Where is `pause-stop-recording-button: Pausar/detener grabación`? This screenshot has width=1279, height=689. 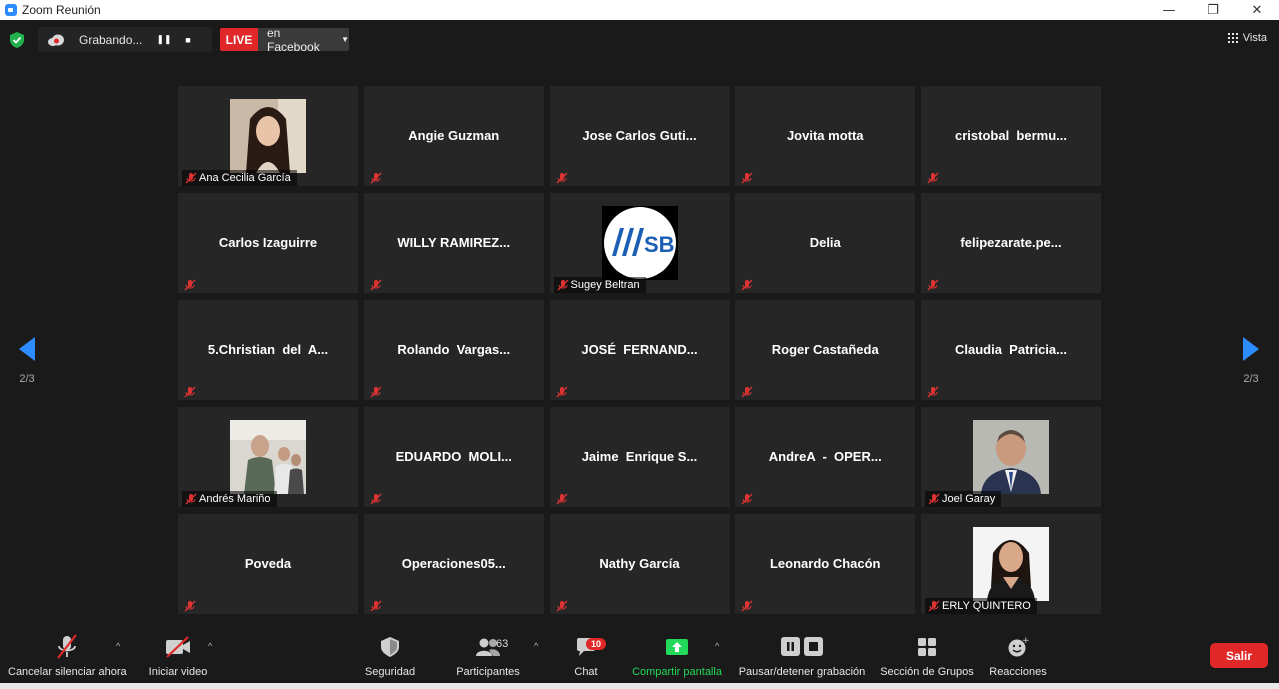 pause-stop-recording-button: Pausar/detener grabación is located at coordinates (802, 655).